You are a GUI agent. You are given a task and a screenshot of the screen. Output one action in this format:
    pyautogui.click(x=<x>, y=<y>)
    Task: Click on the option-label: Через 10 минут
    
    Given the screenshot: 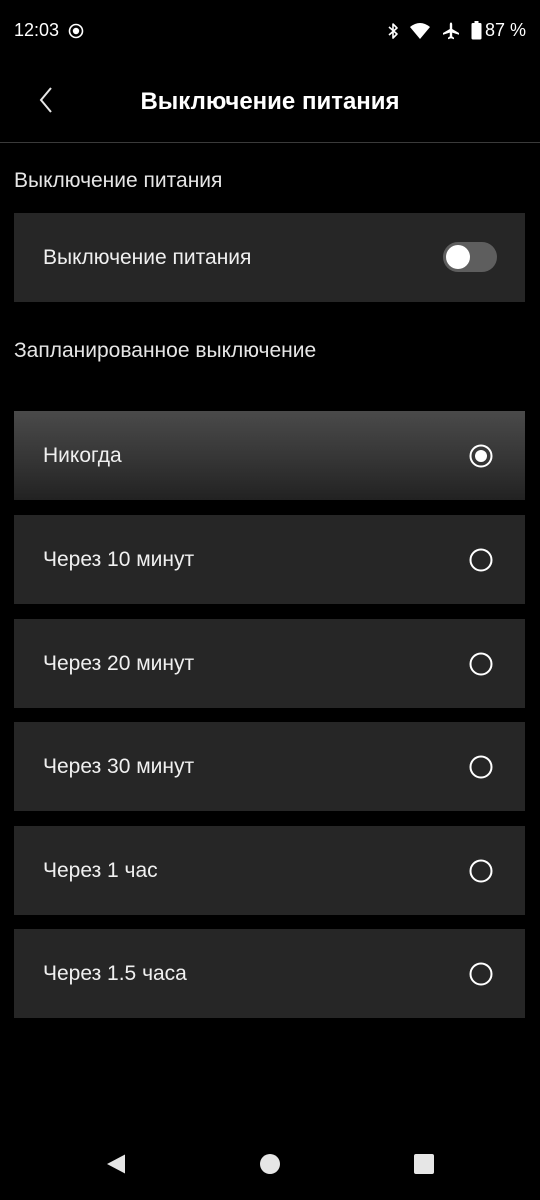 What is the action you would take?
    pyautogui.click(x=119, y=559)
    